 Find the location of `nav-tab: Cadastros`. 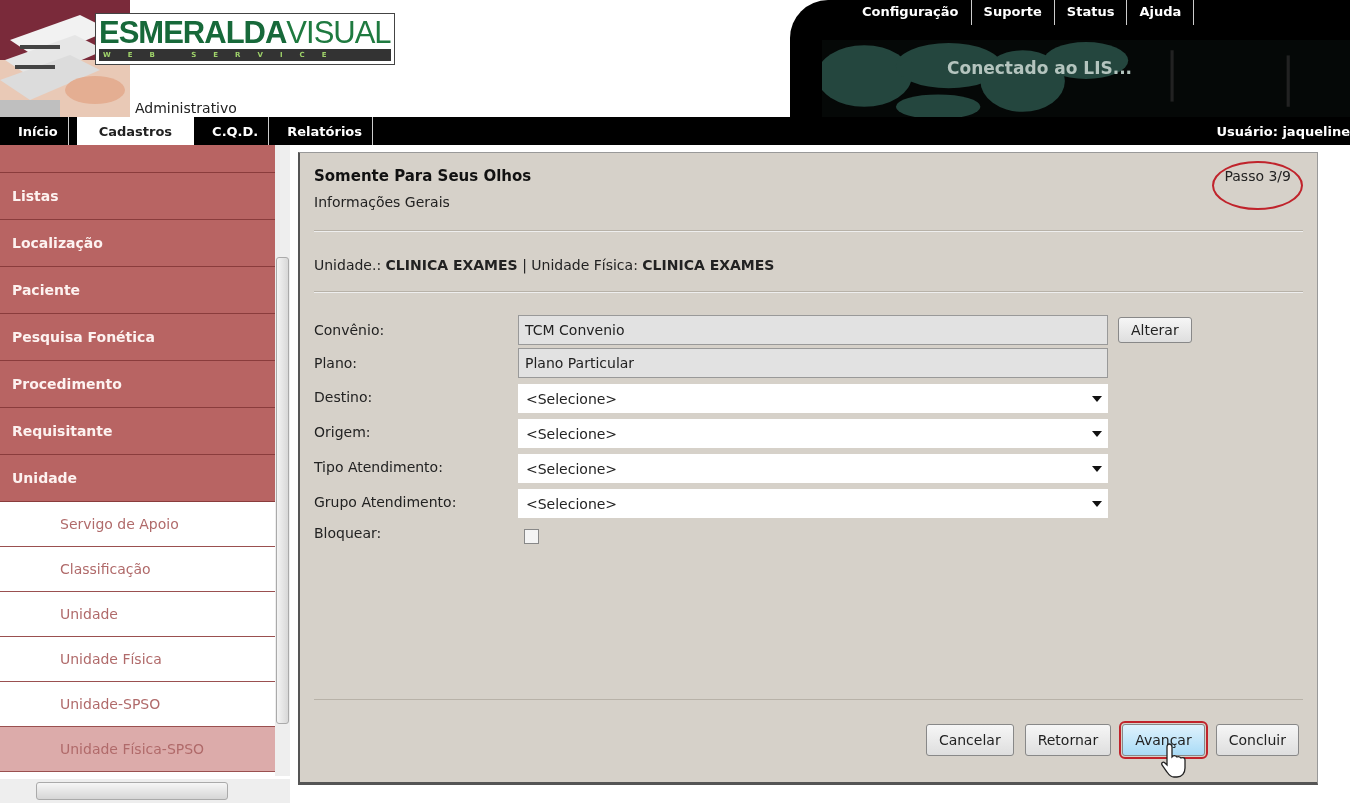

nav-tab: Cadastros is located at coordinates (135, 131).